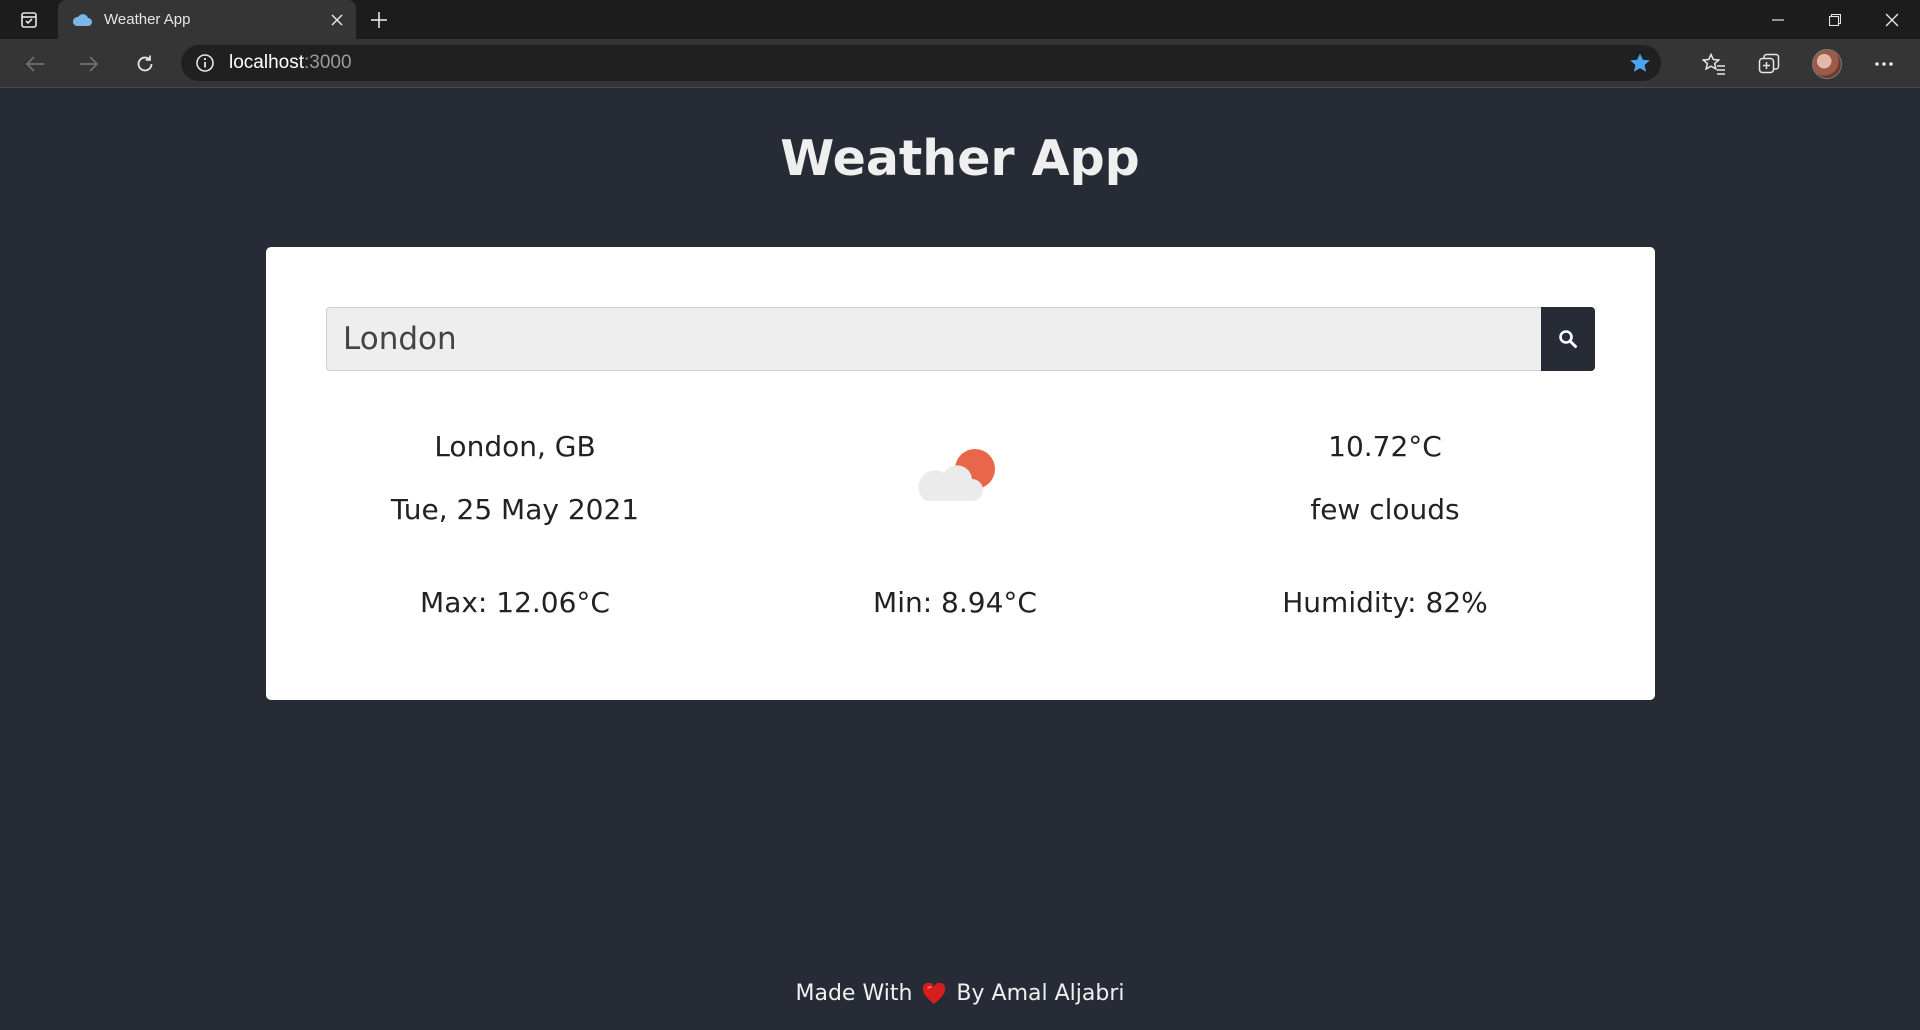 This screenshot has height=1030, width=1920. What do you see at coordinates (921, 63) in the screenshot?
I see `url-bar: localhost:3000` at bounding box center [921, 63].